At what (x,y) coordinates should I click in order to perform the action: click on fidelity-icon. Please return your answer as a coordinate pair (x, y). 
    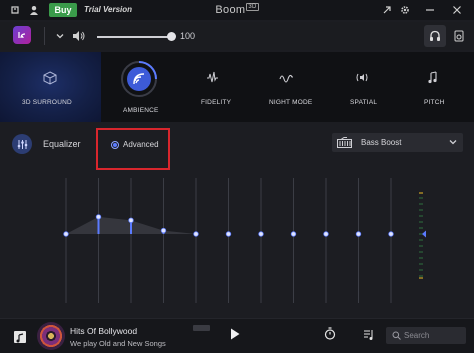
    Looking at the image, I should click on (212, 77).